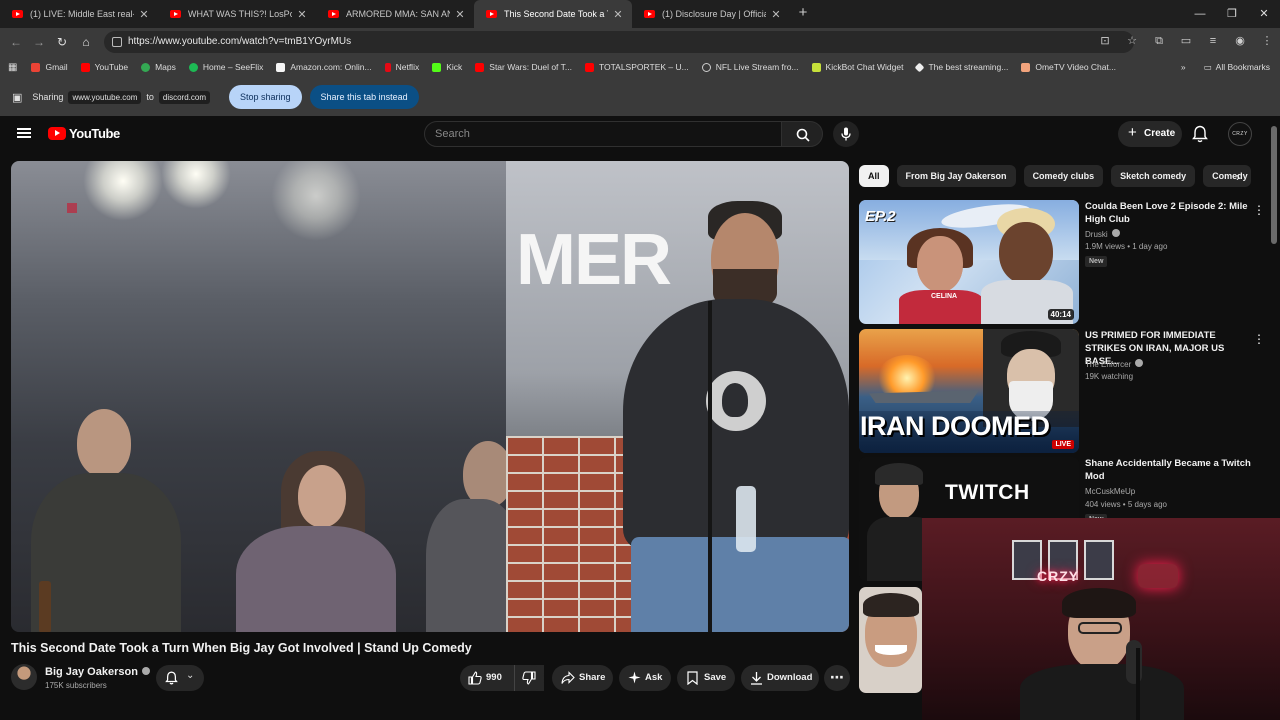 The width and height of the screenshot is (1280, 720). What do you see at coordinates (1105, 41) in the screenshot?
I see `install-app-icon: ⊡` at bounding box center [1105, 41].